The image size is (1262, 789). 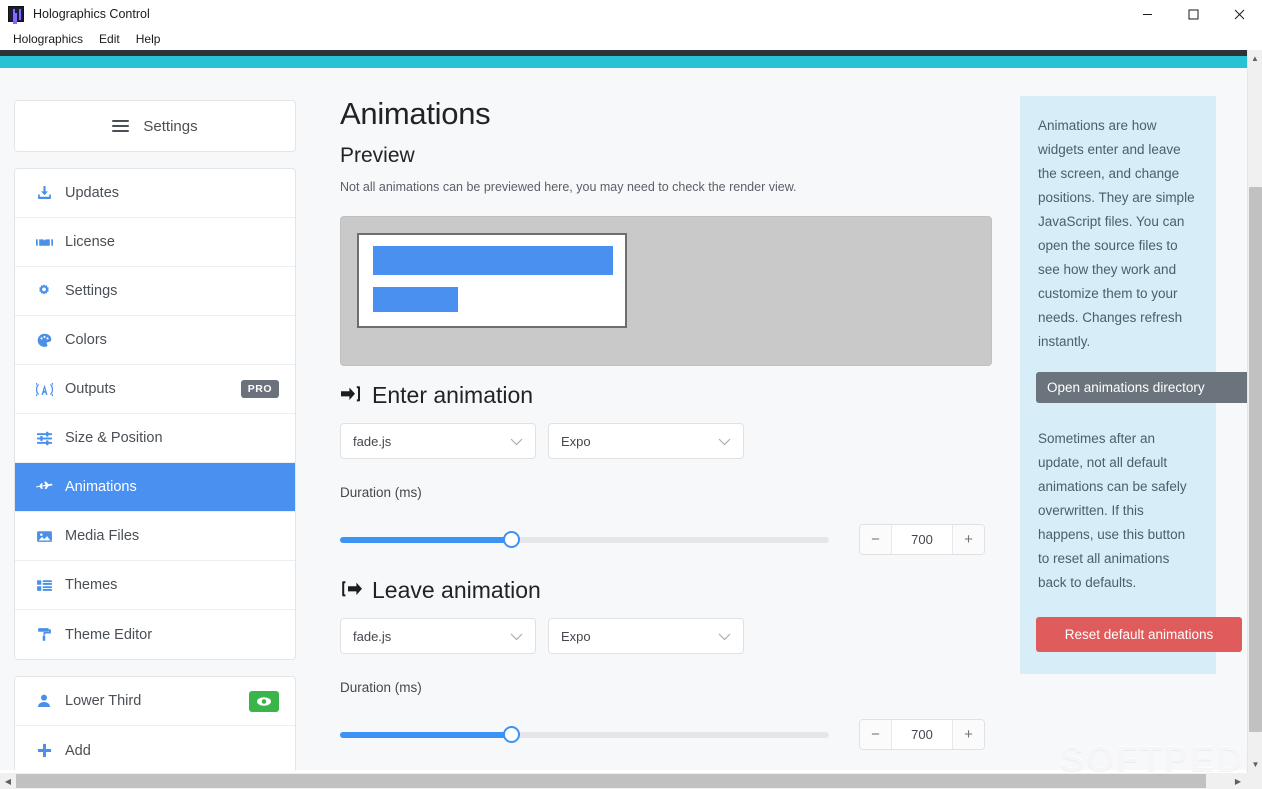 I want to click on leave-duration-row: − 700 +, so click(x=666, y=734).